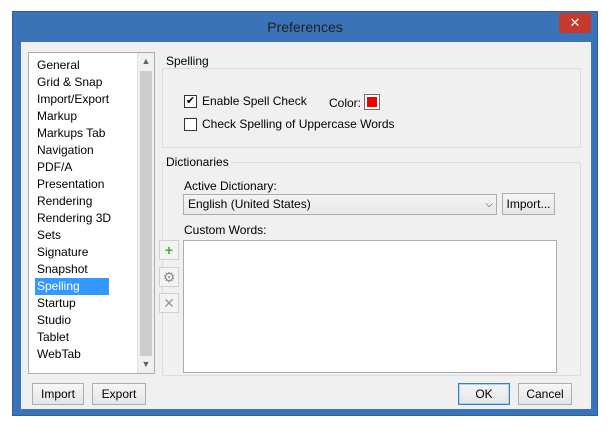 This screenshot has height=437, width=610. What do you see at coordinates (190, 124) in the screenshot?
I see `uppercase-spelling-checkbox` at bounding box center [190, 124].